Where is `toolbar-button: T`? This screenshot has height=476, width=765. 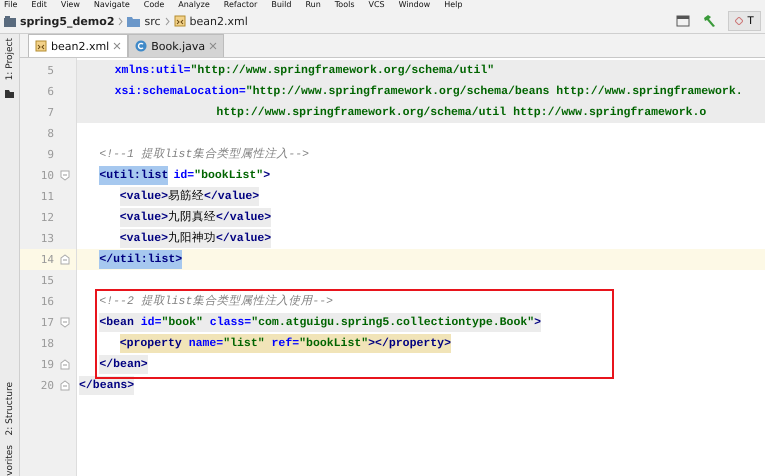
toolbar-button: T is located at coordinates (744, 21).